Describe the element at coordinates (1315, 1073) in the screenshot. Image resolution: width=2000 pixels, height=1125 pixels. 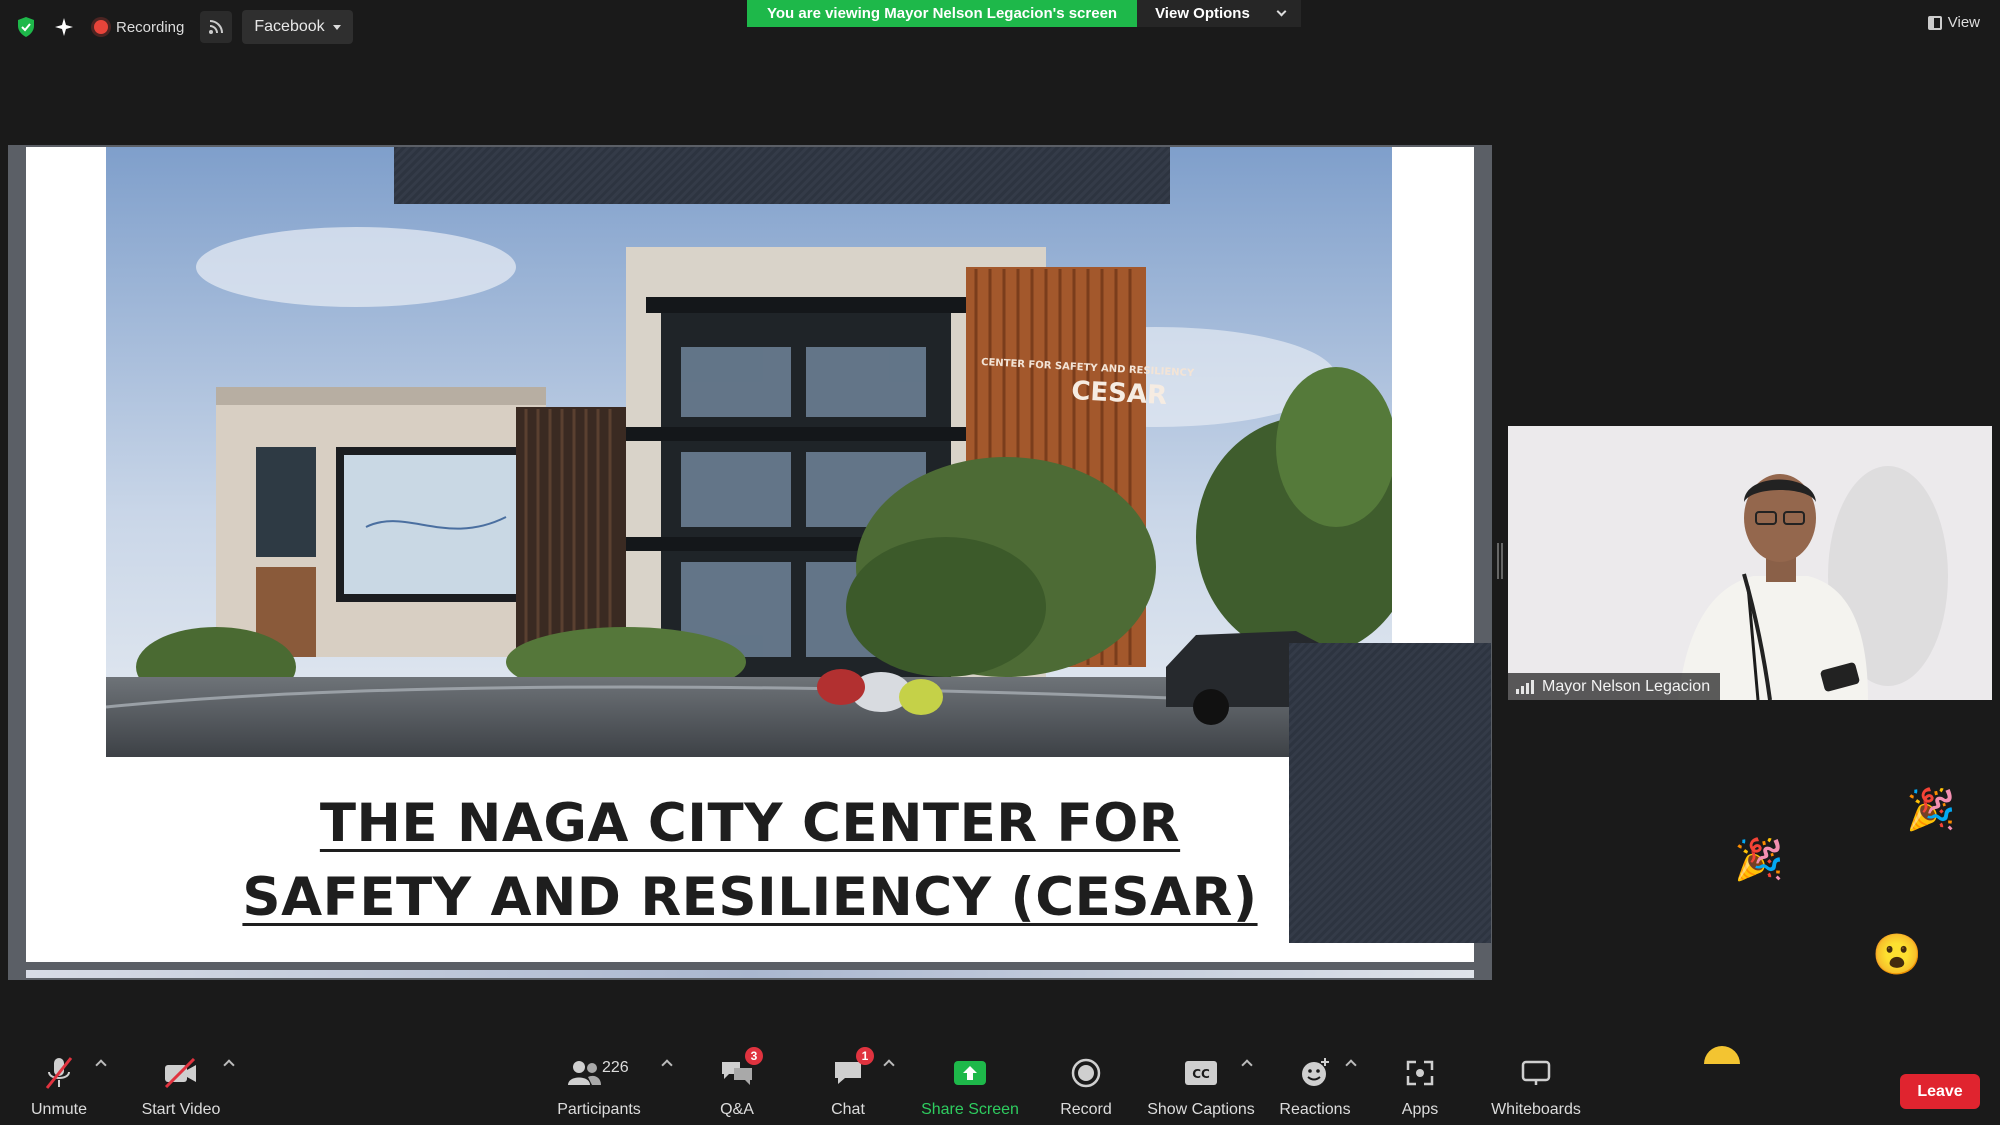
I see `smiley-plus-icon` at that location.